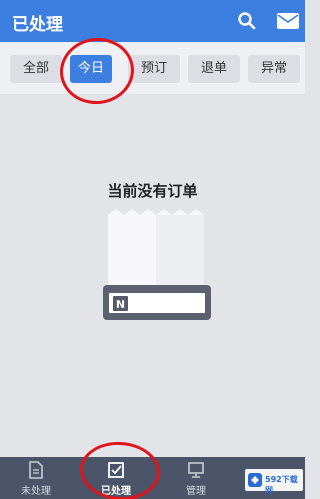 Image resolution: width=320 pixels, height=499 pixels. I want to click on filter-bar: 全部 今日 预订 退单 异常, so click(152, 68).